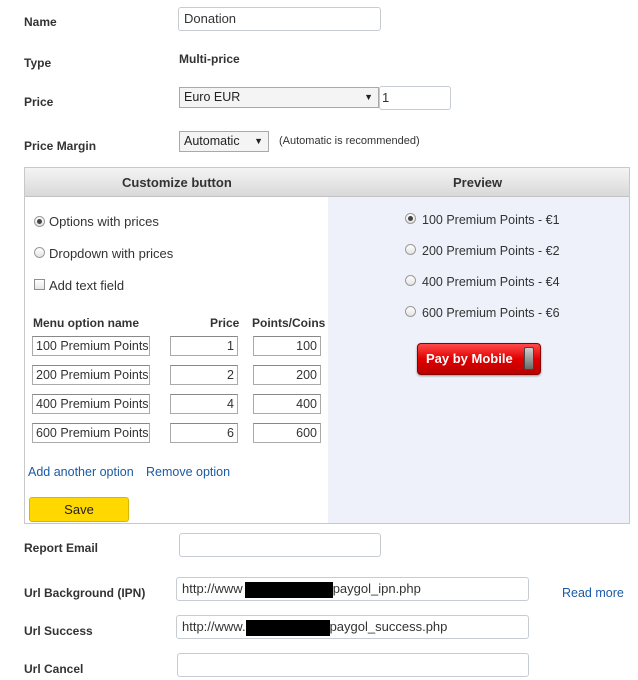 The image size is (638, 680). What do you see at coordinates (212, 588) in the screenshot?
I see `ipn-url-prefix: http://www` at bounding box center [212, 588].